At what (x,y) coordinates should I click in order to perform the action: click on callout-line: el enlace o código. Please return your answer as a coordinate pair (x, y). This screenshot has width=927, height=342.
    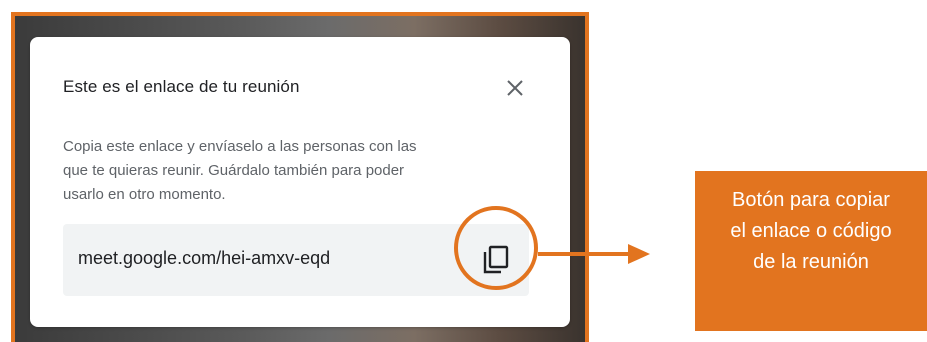
    Looking at the image, I should click on (811, 231).